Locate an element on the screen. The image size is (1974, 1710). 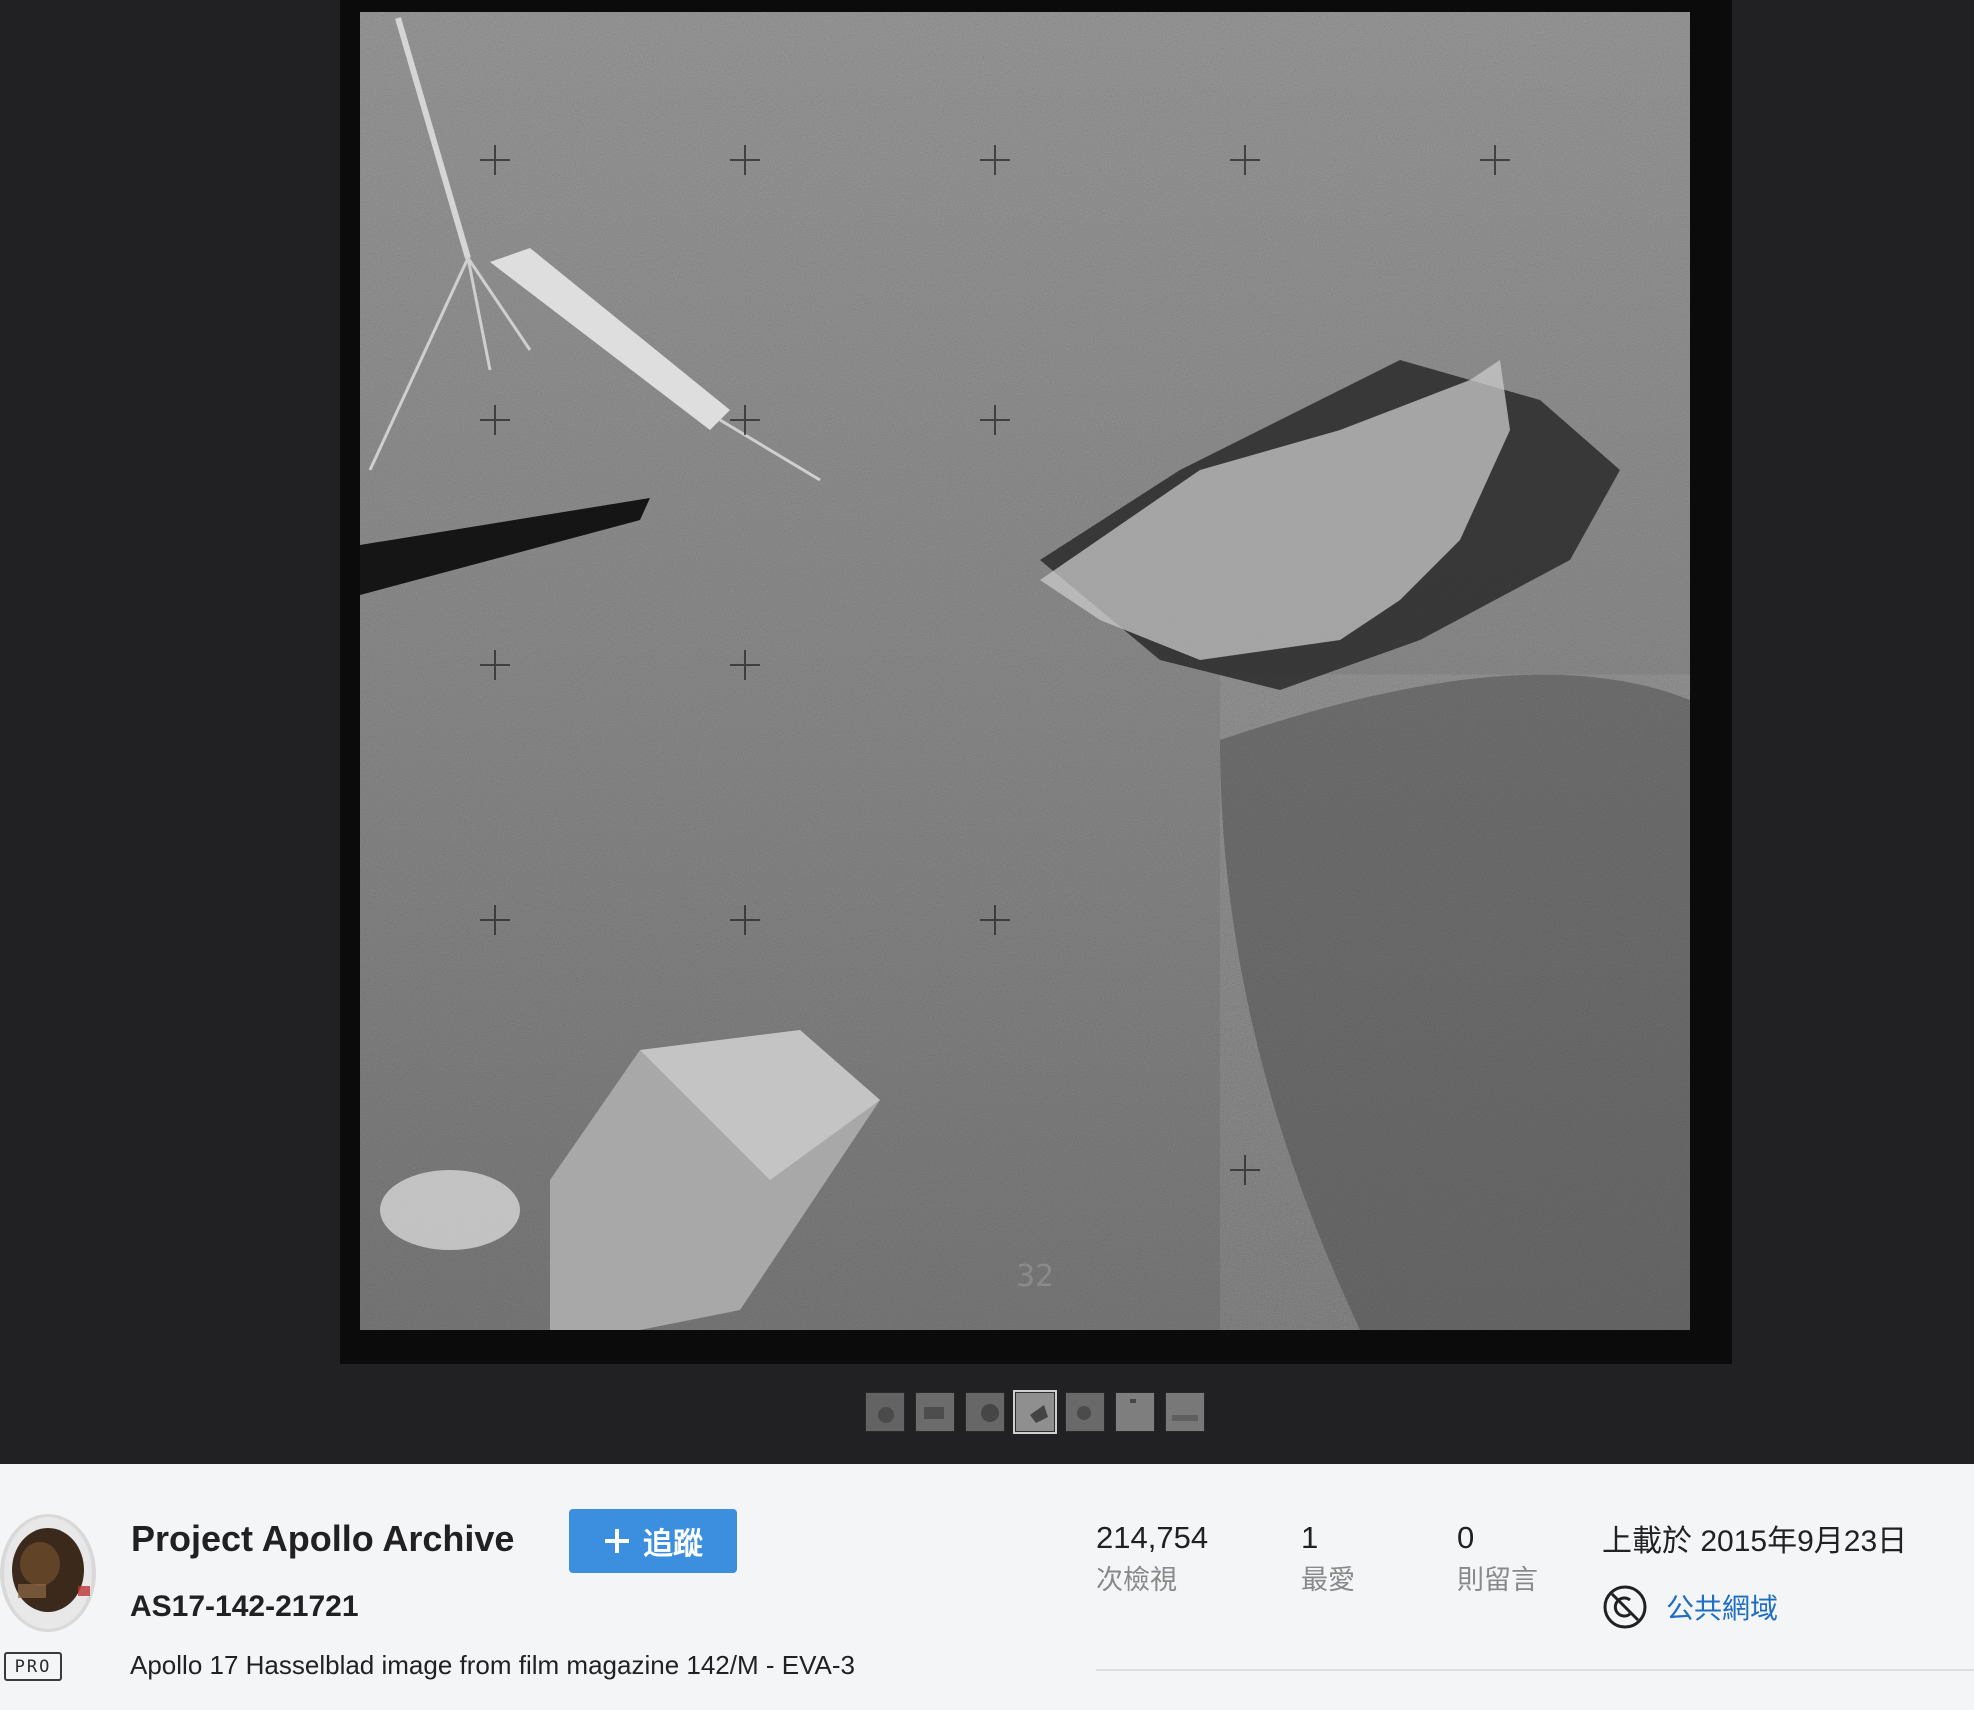
follow-button: 追蹤 is located at coordinates (653, 1541).